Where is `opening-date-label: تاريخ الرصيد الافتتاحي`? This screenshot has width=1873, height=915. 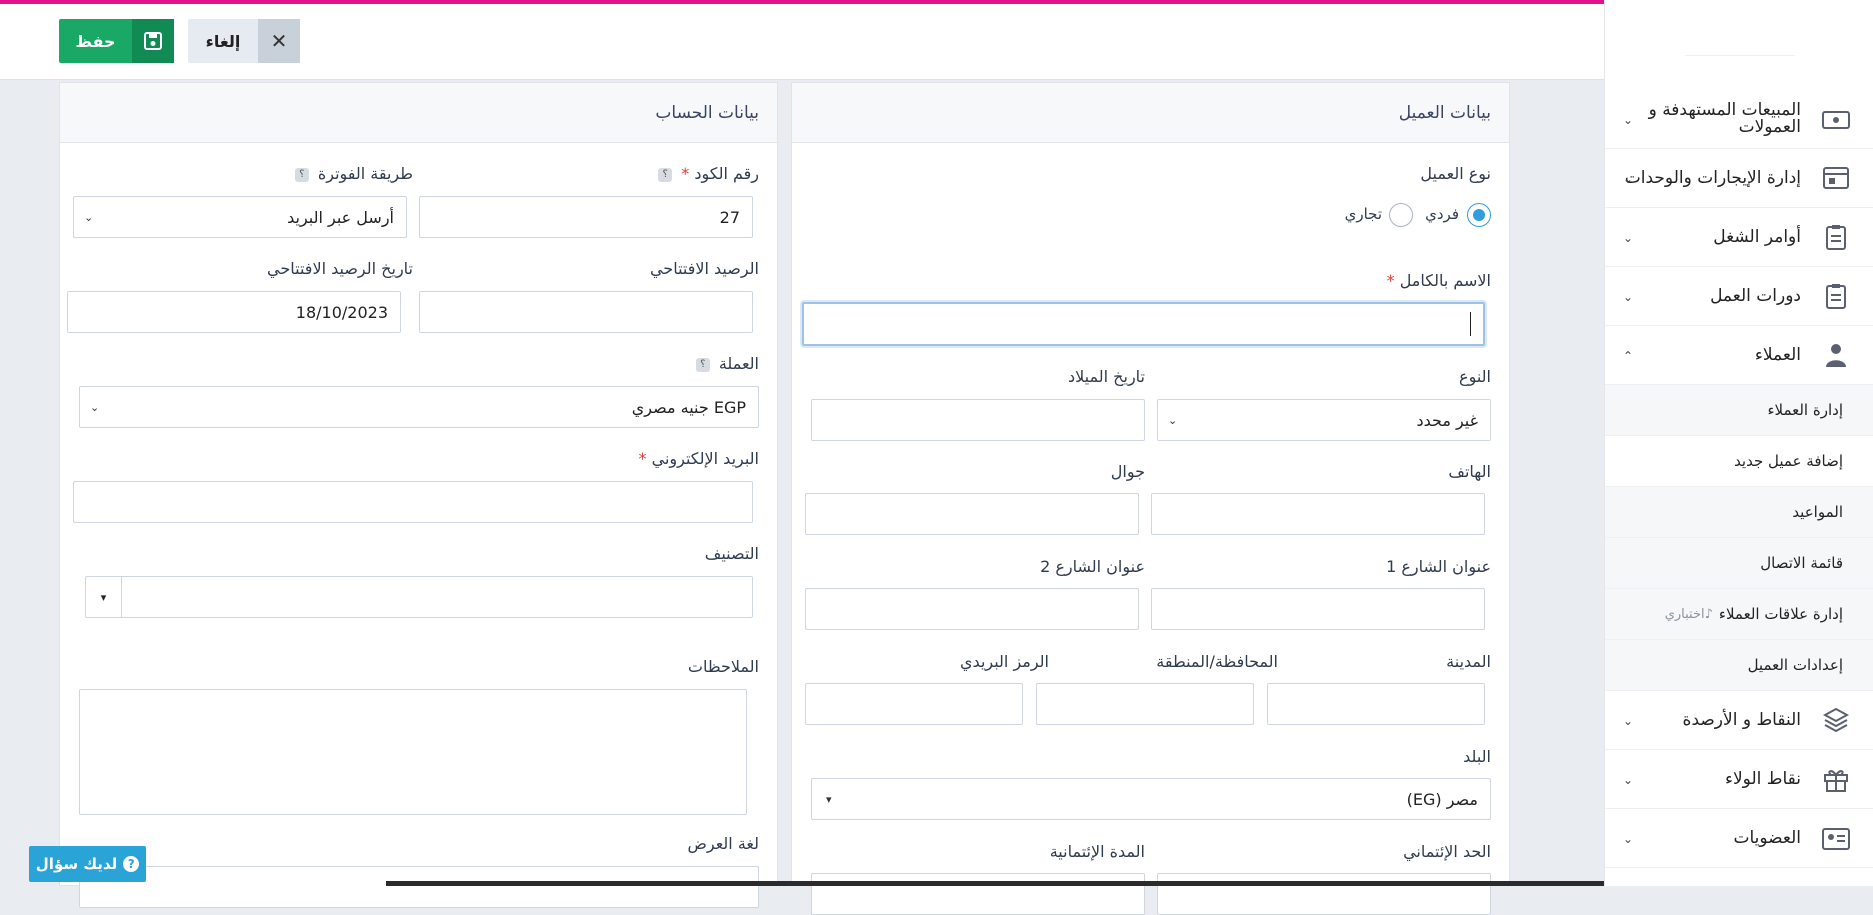 opening-date-label: تاريخ الرصيد الافتتاحي is located at coordinates (340, 268).